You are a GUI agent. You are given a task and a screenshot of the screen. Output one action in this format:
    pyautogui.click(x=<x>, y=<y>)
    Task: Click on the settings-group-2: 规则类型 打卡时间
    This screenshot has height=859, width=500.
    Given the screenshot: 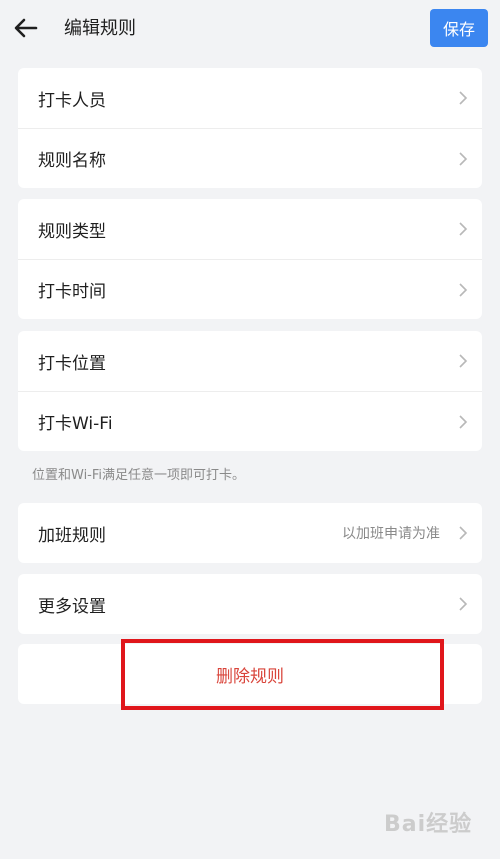 What is the action you would take?
    pyautogui.click(x=250, y=259)
    